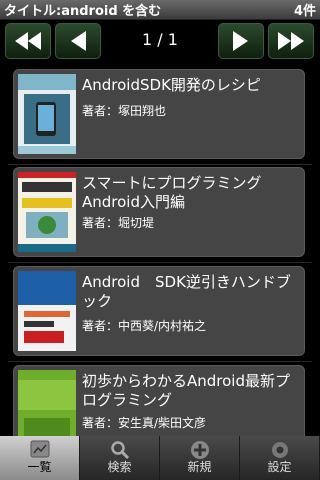  Describe the element at coordinates (279, 450) in the screenshot. I see `settings-icon` at that location.